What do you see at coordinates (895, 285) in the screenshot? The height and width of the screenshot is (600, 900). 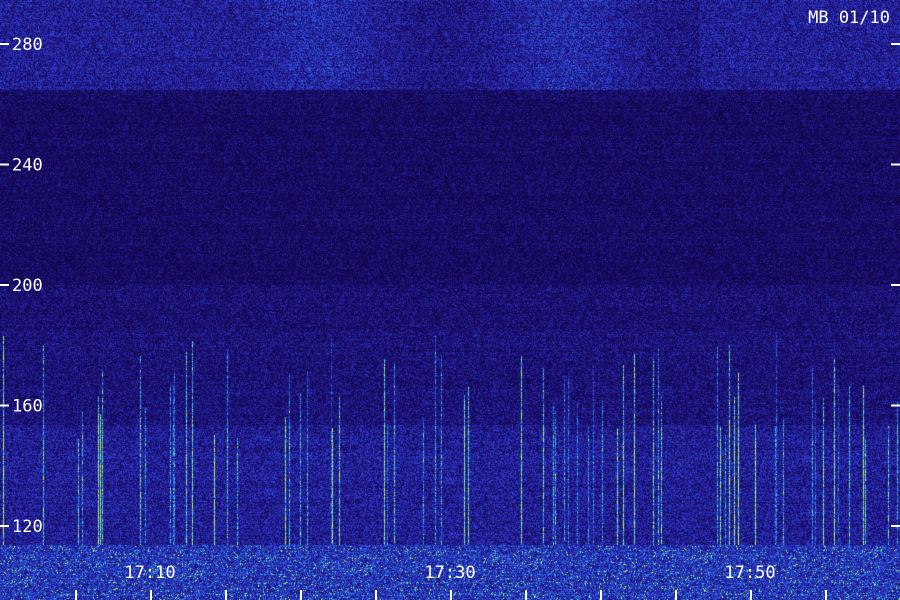 I see `y-axis-right` at bounding box center [895, 285].